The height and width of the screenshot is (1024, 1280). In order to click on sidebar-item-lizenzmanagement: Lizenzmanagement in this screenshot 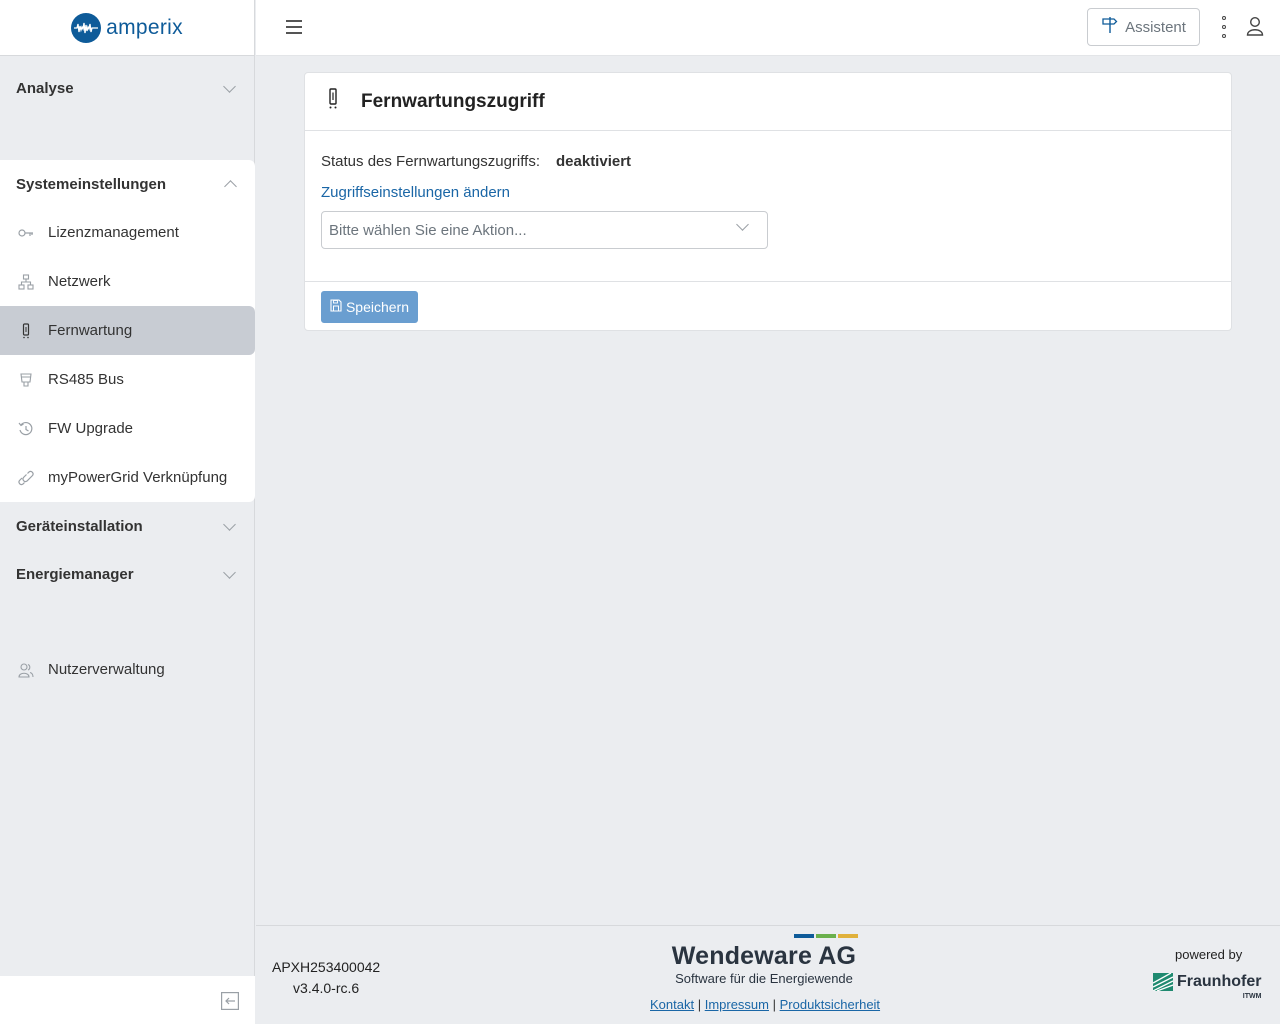, I will do `click(127, 232)`.